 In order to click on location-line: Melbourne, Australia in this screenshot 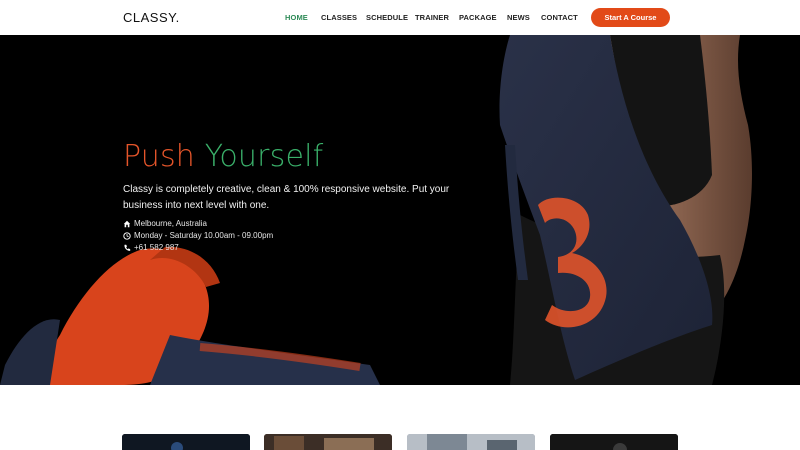, I will do `click(165, 223)`.